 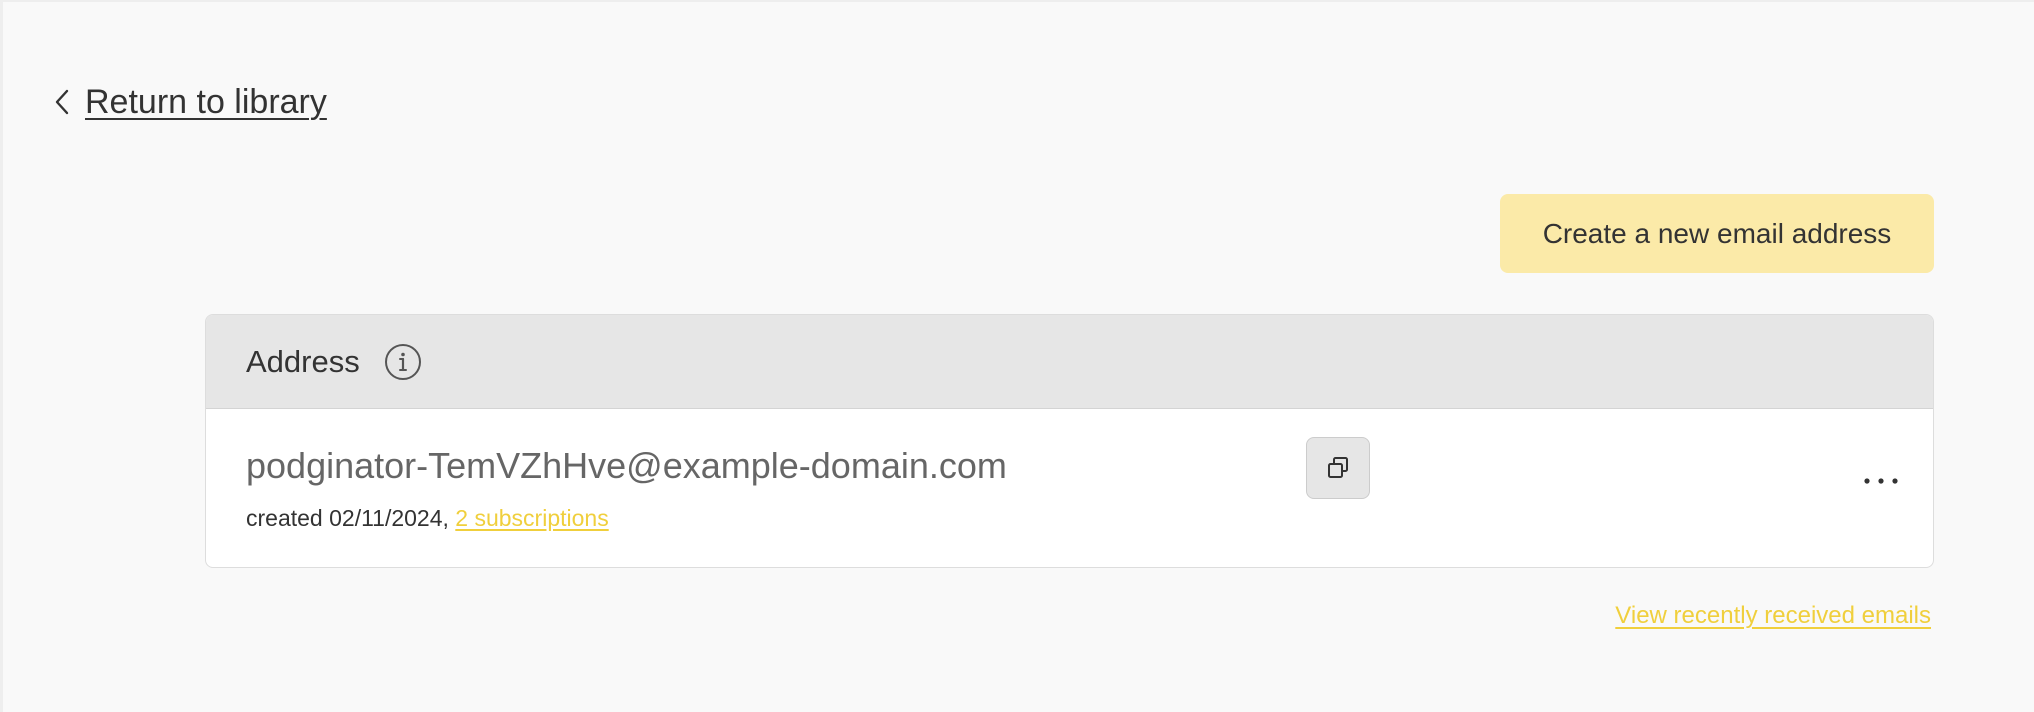 What do you see at coordinates (626, 465) in the screenshot?
I see `email-address-text: podginator-TemVZhHve@example-domain.com` at bounding box center [626, 465].